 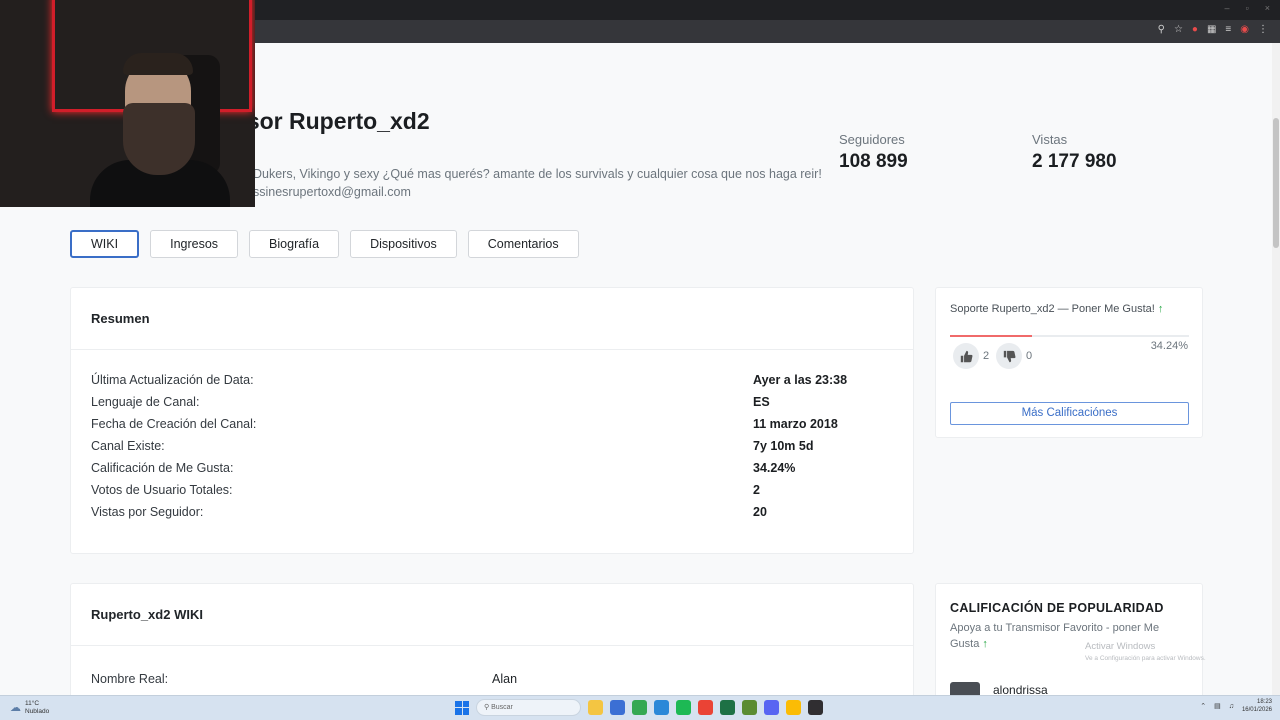 I want to click on summary-value: ES, so click(x=761, y=402).